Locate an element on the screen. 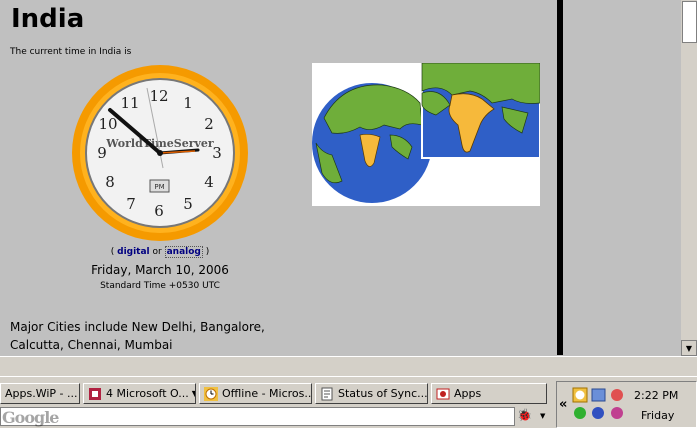 The image size is (697, 428). tray-check-icon is located at coordinates (580, 413).